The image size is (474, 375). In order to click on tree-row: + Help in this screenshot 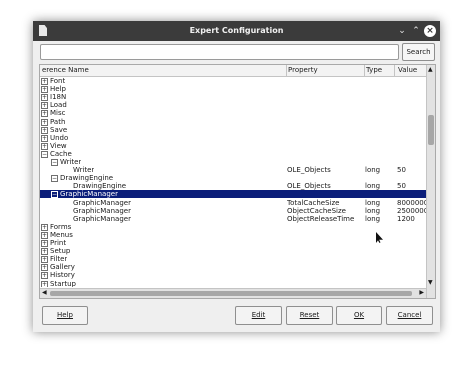, I will do `click(233, 89)`.